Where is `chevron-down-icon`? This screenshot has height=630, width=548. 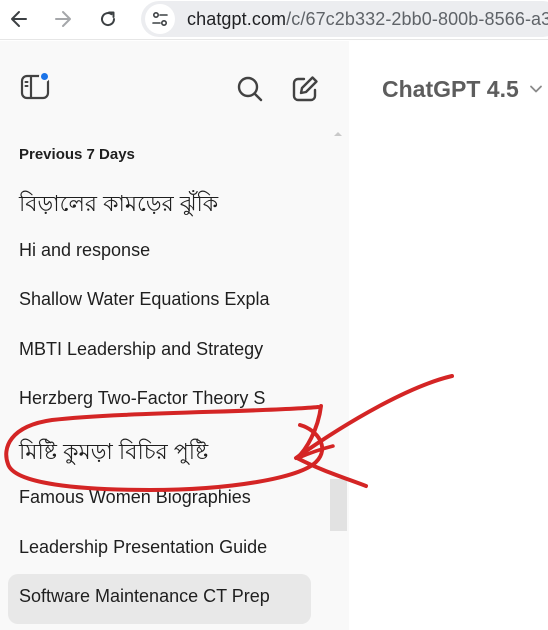
chevron-down-icon is located at coordinates (536, 89).